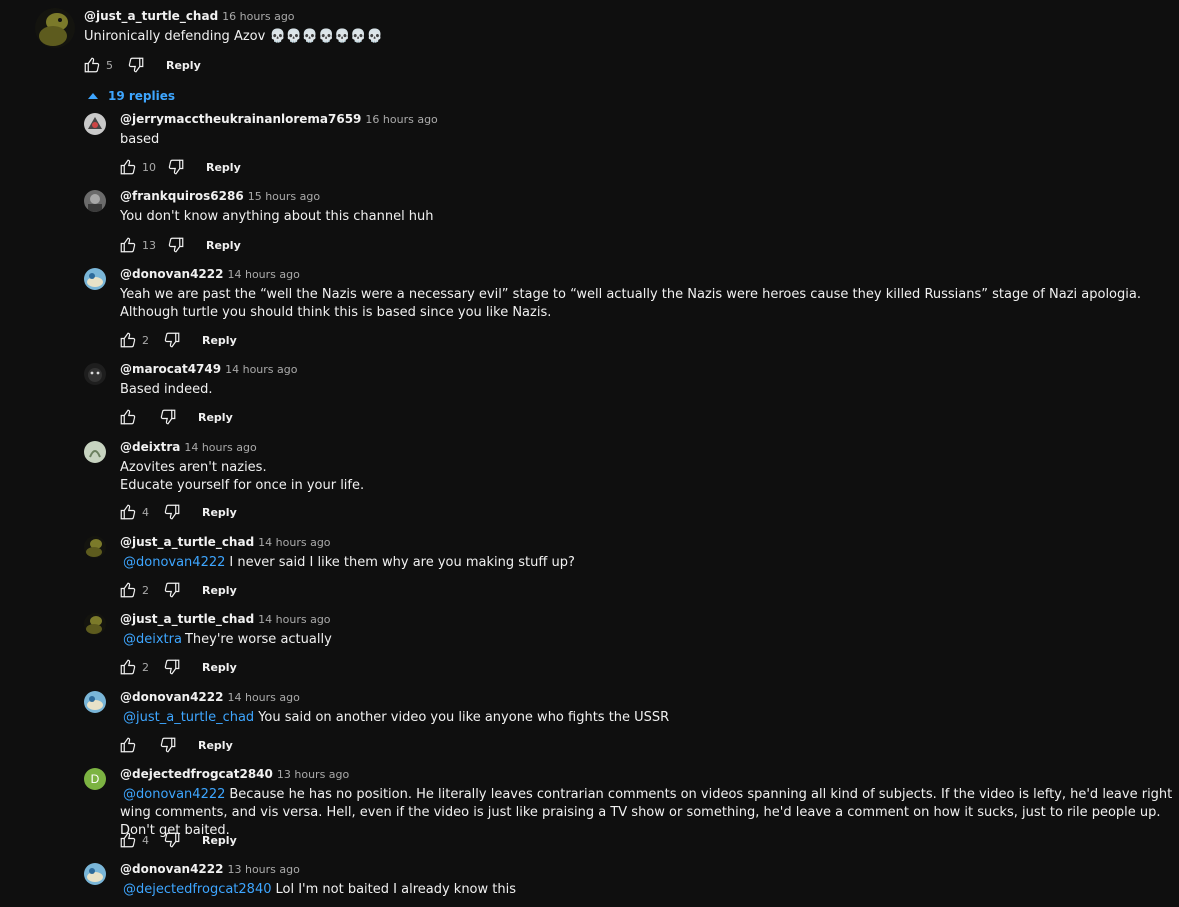 The width and height of the screenshot is (1179, 907). Describe the element at coordinates (93, 96) in the screenshot. I see `chevron-up-icon` at that location.